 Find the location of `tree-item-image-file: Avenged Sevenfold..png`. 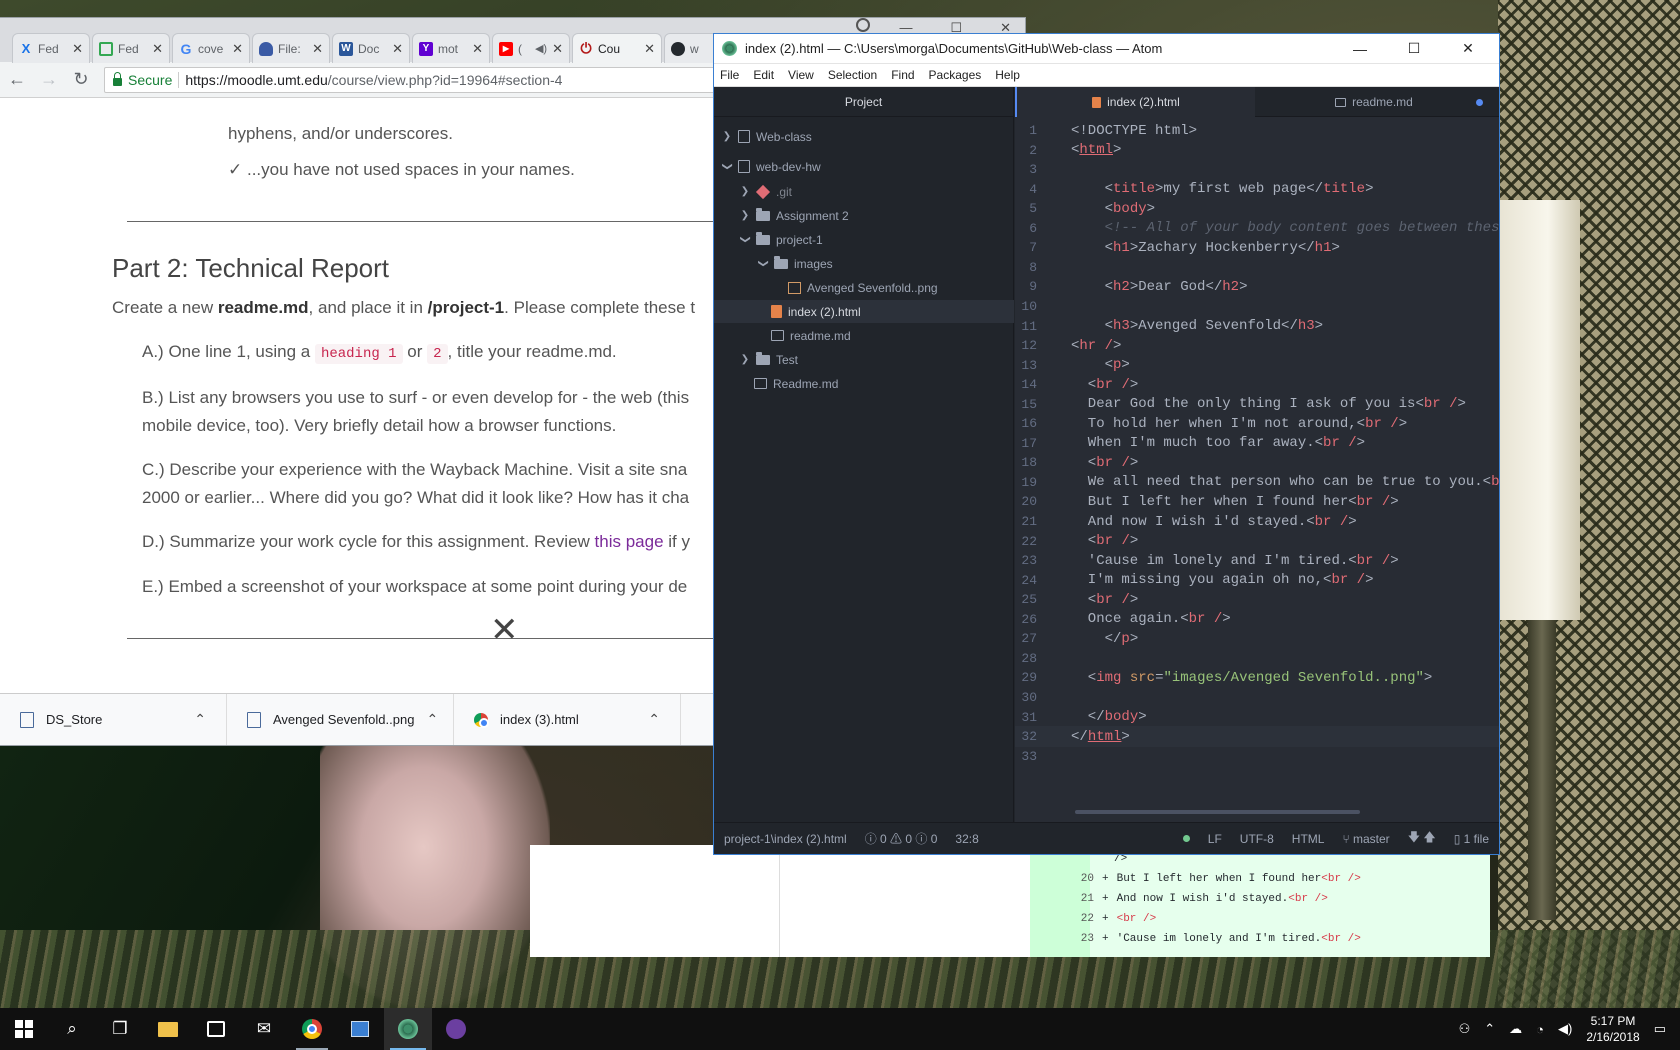

tree-item-image-file: Avenged Sevenfold..png is located at coordinates (864, 287).